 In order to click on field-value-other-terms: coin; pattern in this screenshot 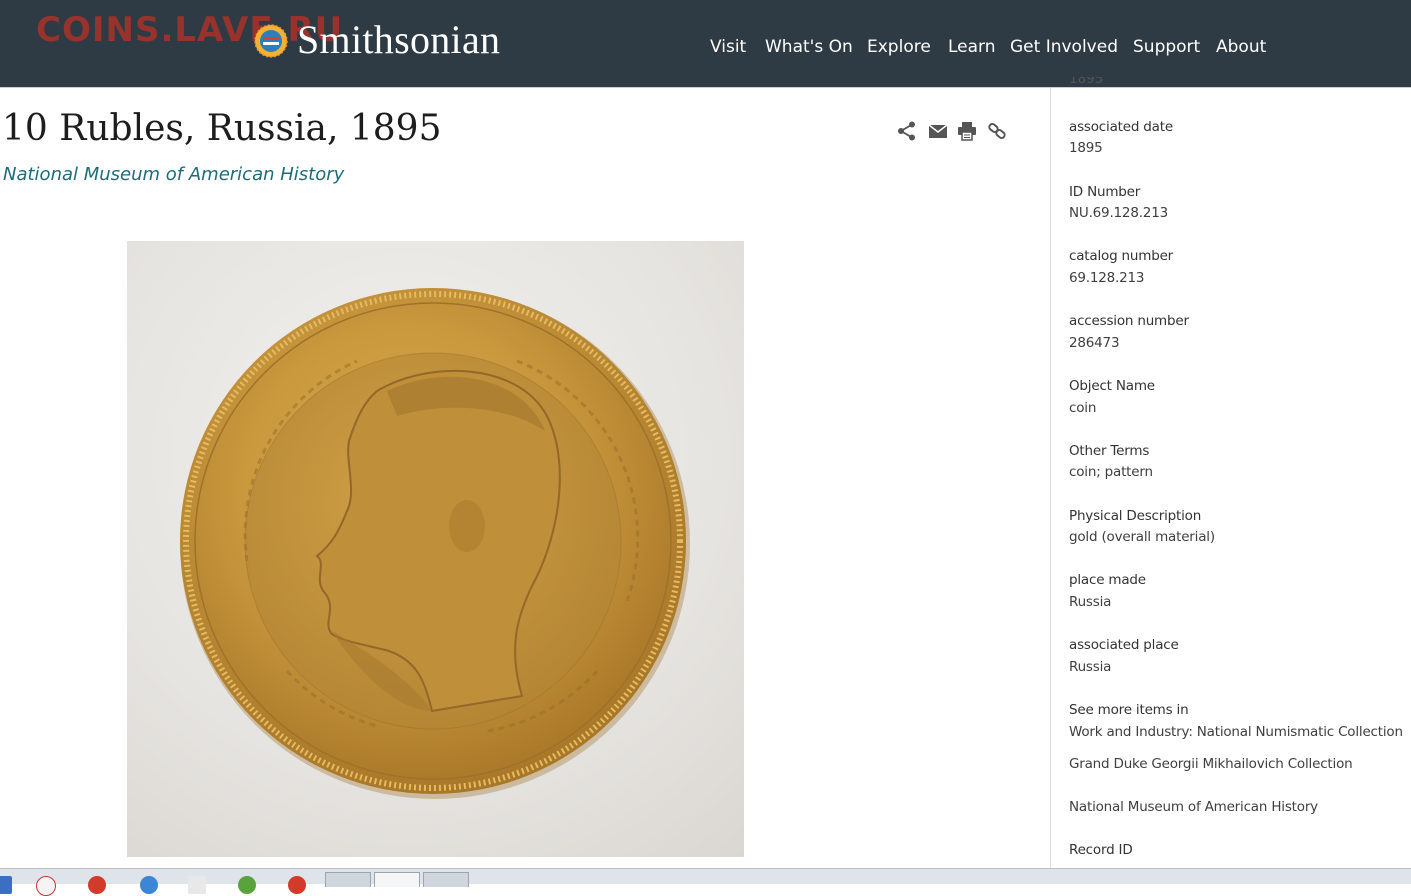, I will do `click(1111, 472)`.